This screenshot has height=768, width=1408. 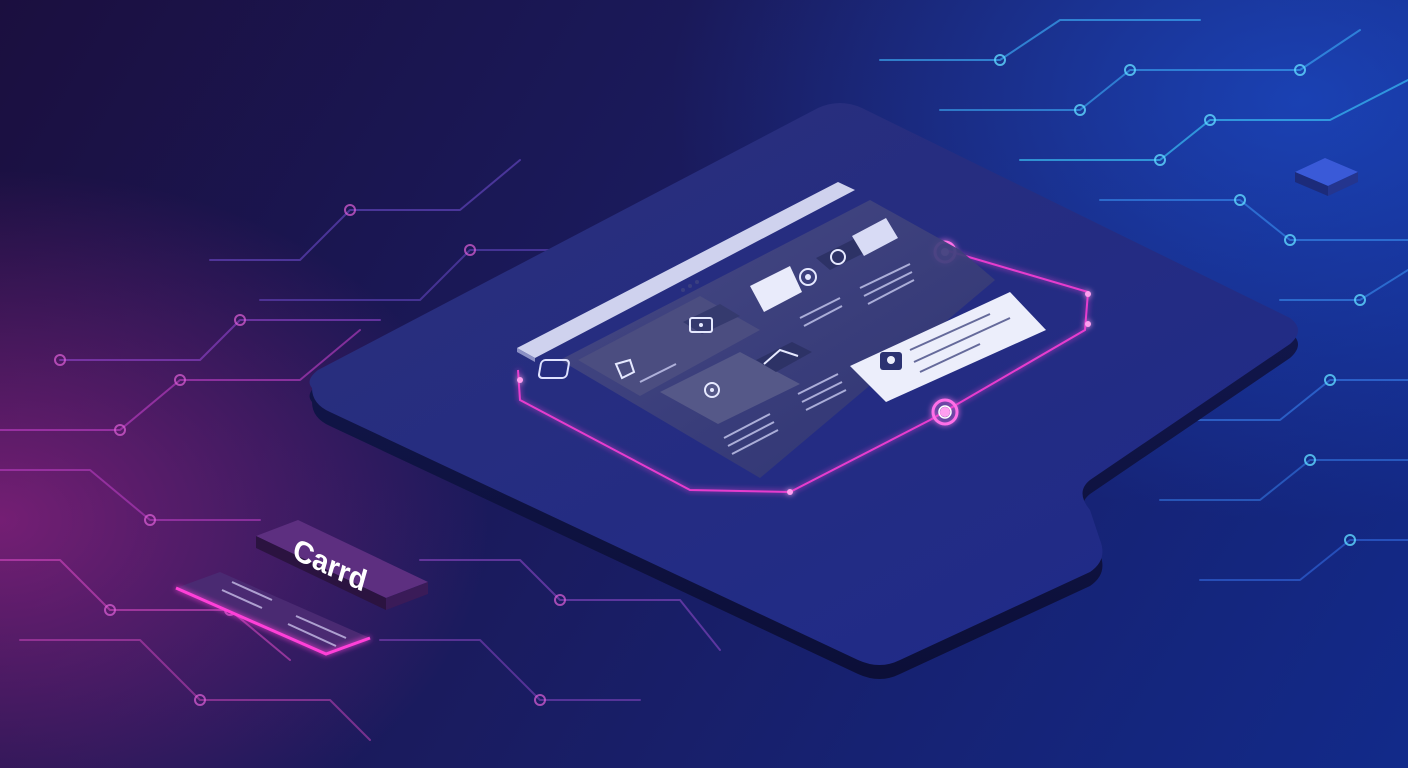 I want to click on carrd-logo-card: Carrd, so click(x=342, y=565).